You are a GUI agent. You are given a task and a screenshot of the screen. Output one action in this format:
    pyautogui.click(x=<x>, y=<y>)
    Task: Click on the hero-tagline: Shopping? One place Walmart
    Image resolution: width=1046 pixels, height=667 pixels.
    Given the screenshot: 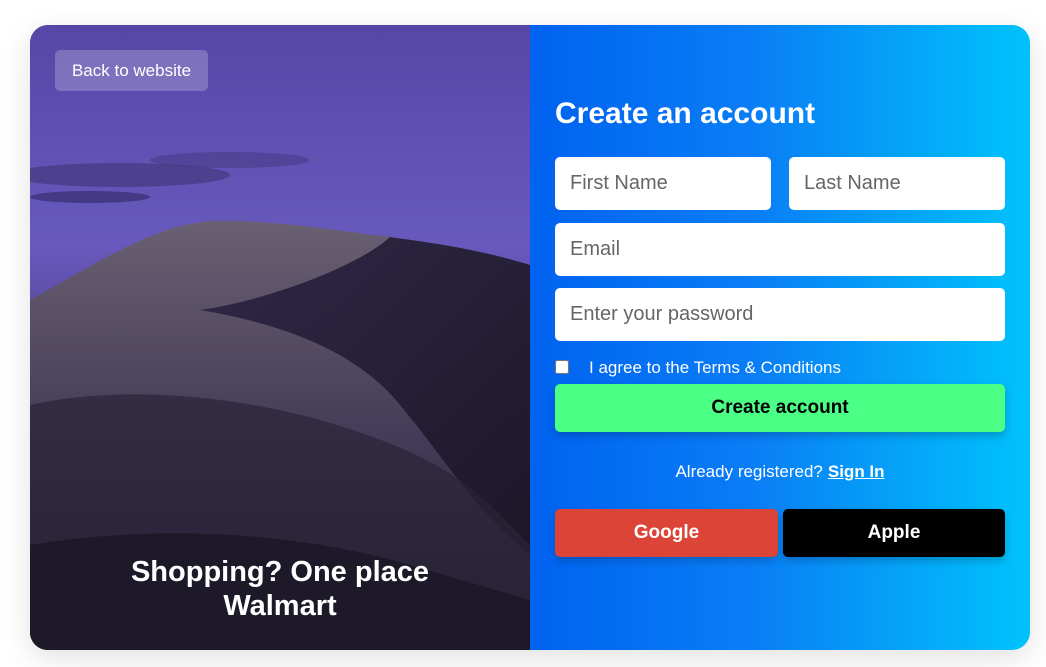 What is the action you would take?
    pyautogui.click(x=280, y=589)
    